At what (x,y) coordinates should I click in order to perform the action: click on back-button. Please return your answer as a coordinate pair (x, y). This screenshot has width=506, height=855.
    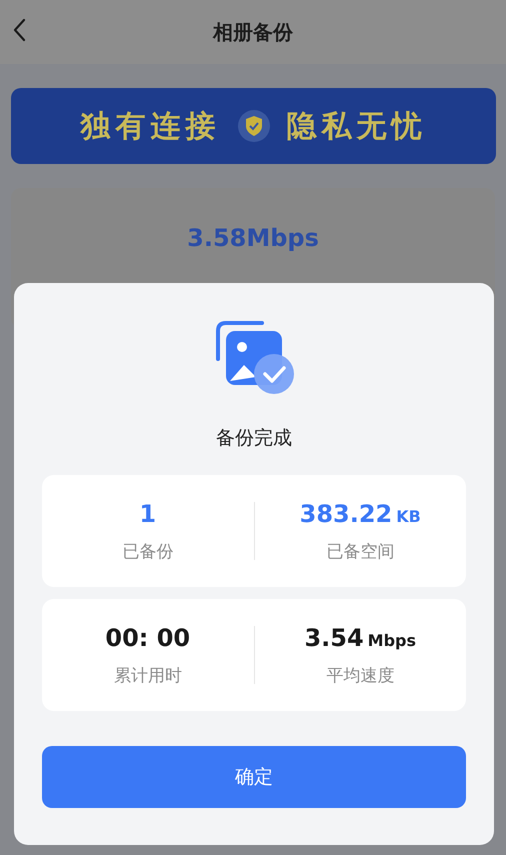
    Looking at the image, I should click on (19, 30).